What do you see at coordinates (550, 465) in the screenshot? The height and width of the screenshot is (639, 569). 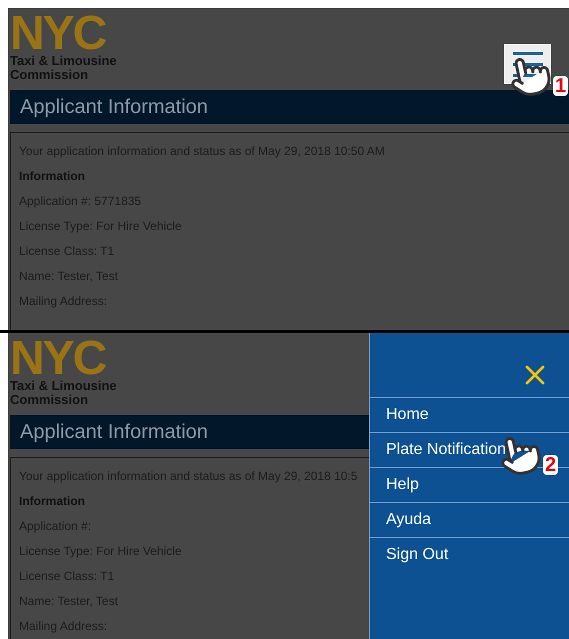 I see `step-number: 2` at bounding box center [550, 465].